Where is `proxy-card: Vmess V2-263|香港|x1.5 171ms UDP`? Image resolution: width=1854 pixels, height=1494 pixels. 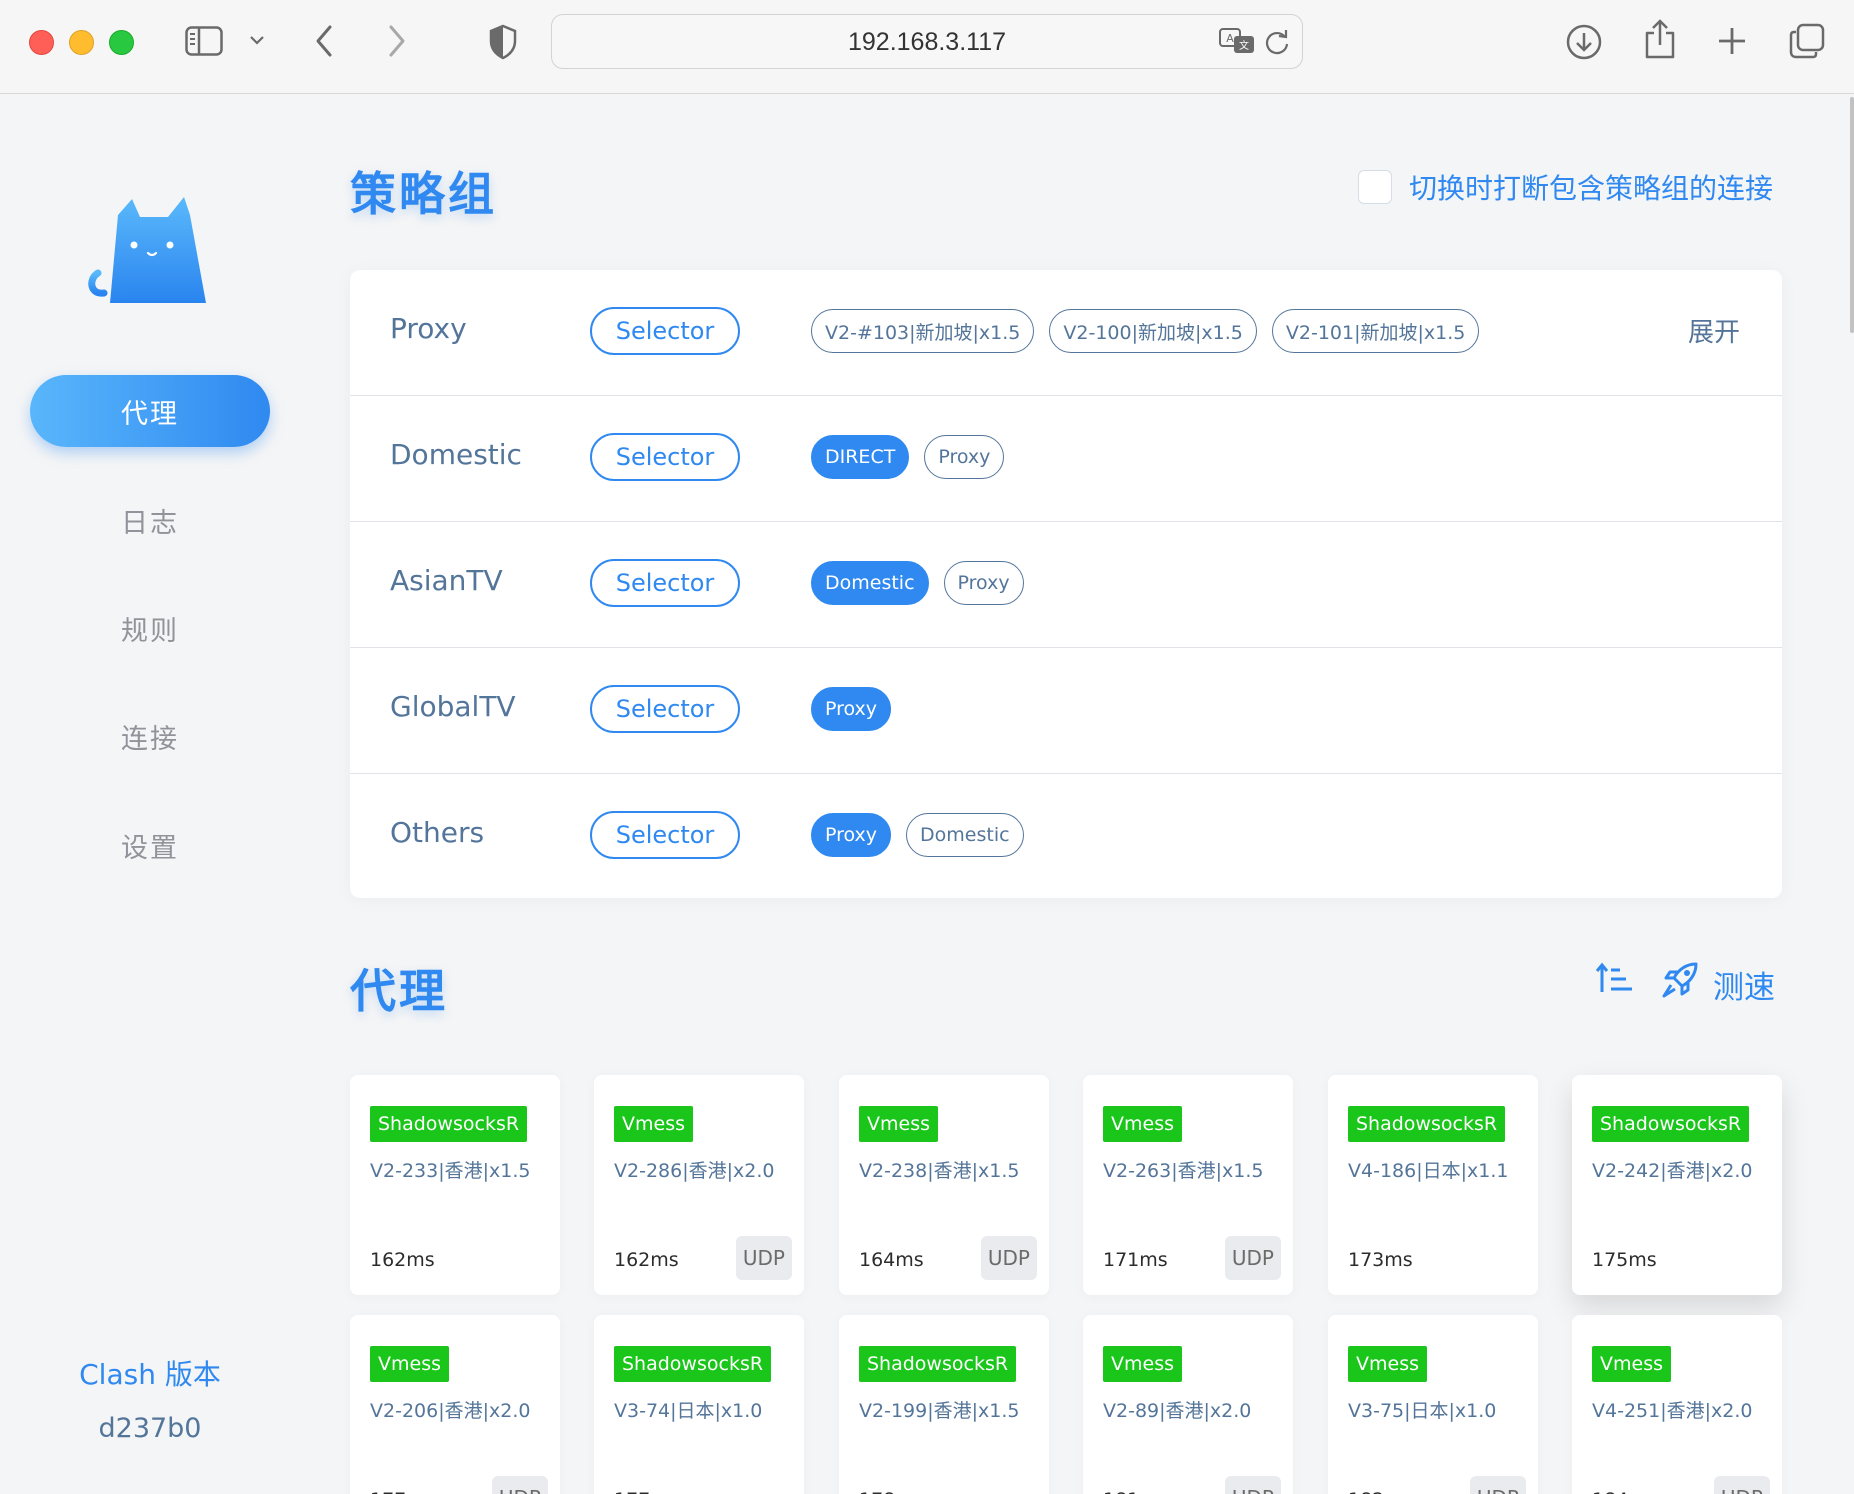
proxy-card: Vmess V2-263|香港|x1.5 171ms UDP is located at coordinates (1188, 1185).